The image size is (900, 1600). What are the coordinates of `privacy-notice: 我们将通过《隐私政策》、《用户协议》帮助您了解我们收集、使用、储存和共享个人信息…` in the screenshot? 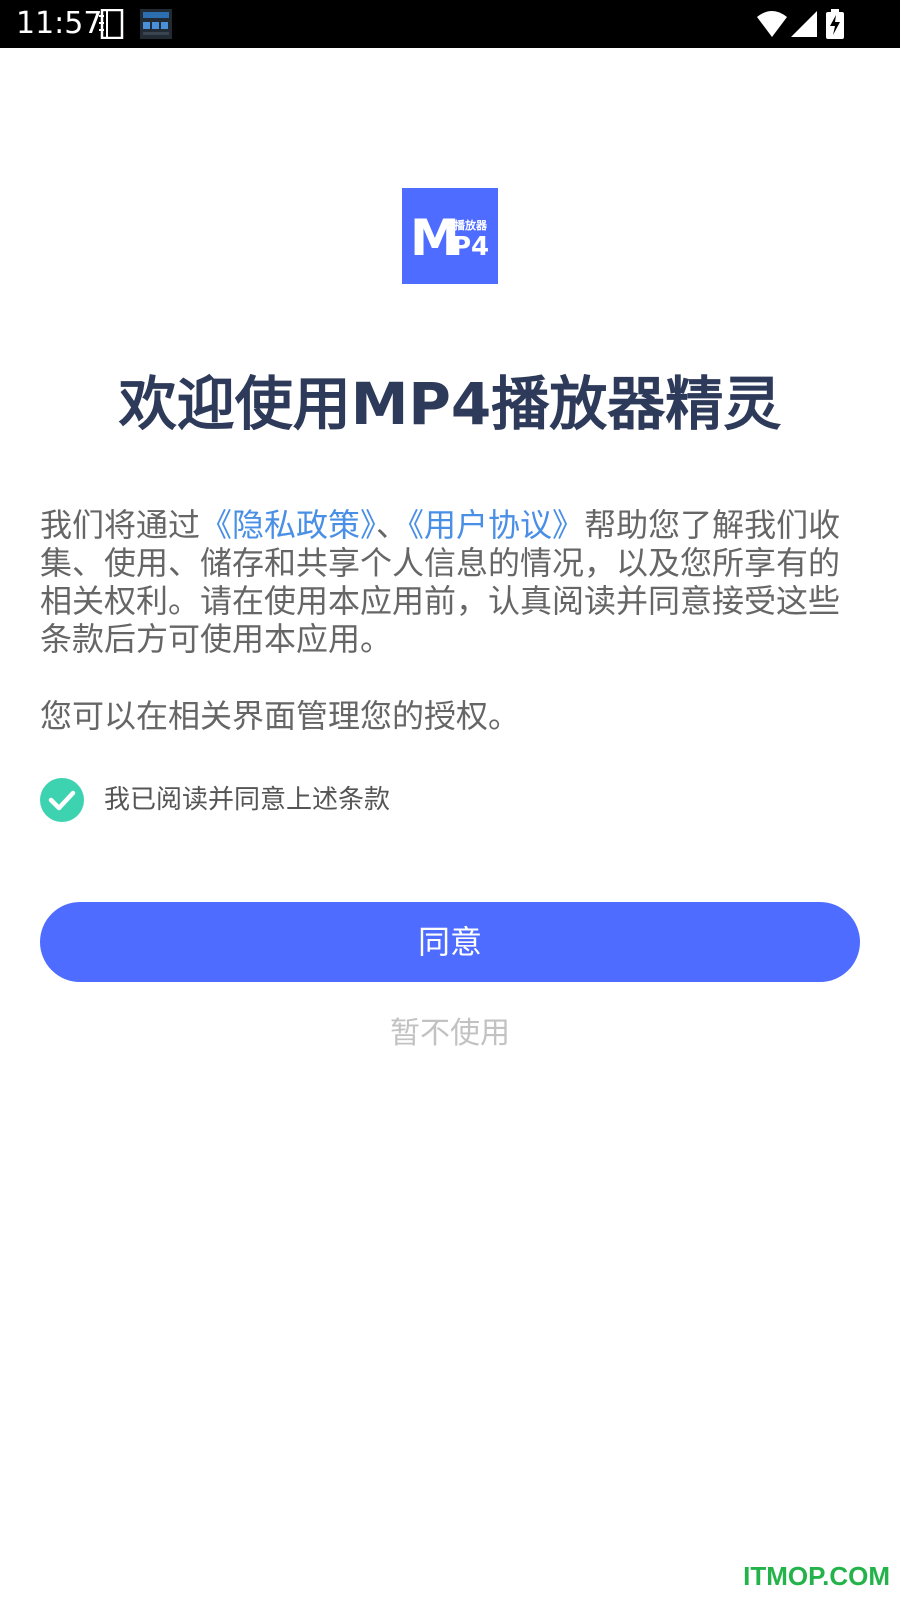 It's located at (450, 582).